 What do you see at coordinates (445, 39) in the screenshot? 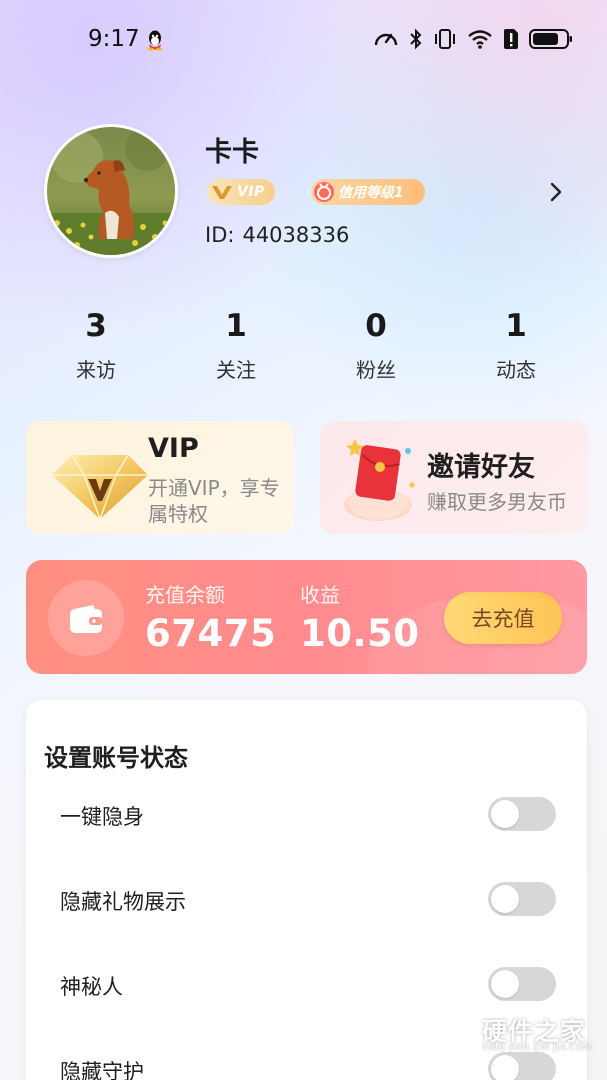
I see `vibrate-icon` at bounding box center [445, 39].